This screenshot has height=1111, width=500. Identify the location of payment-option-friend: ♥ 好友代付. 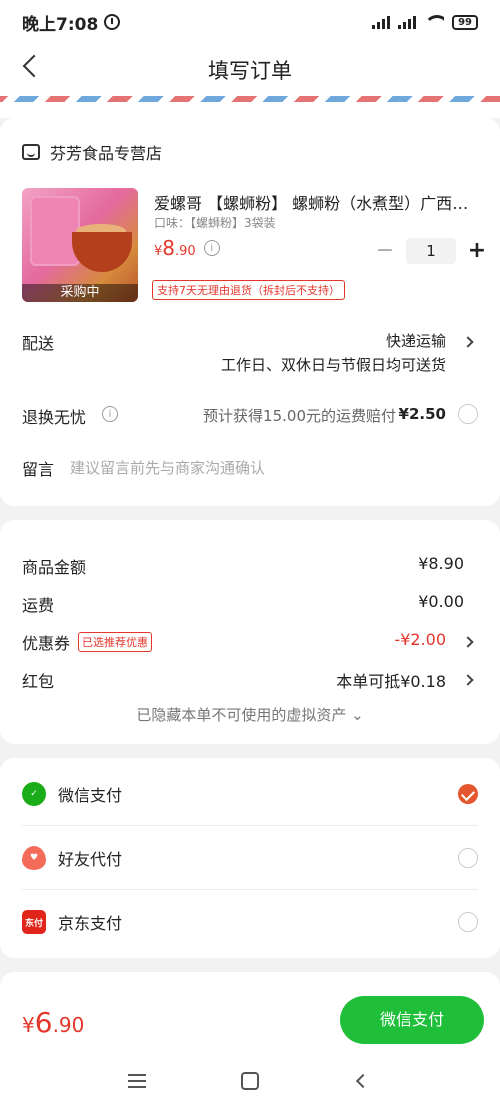
(250, 858).